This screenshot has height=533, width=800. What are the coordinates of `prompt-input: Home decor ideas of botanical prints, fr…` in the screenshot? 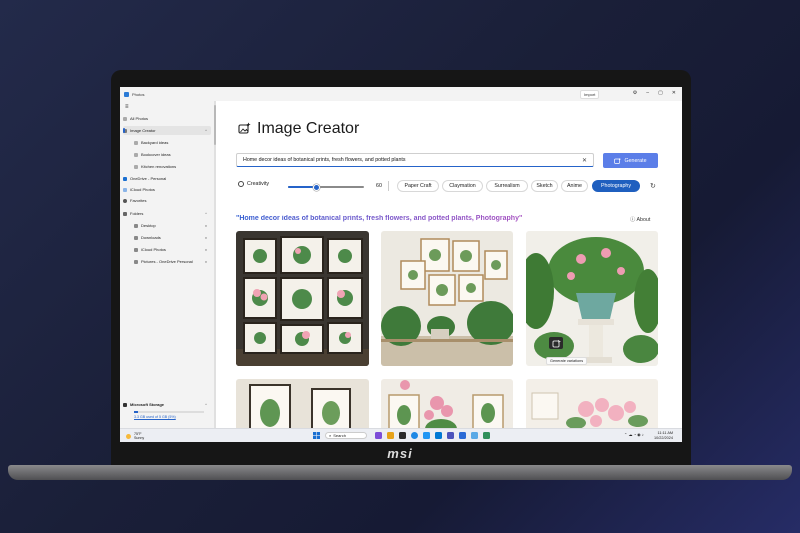 It's located at (415, 160).